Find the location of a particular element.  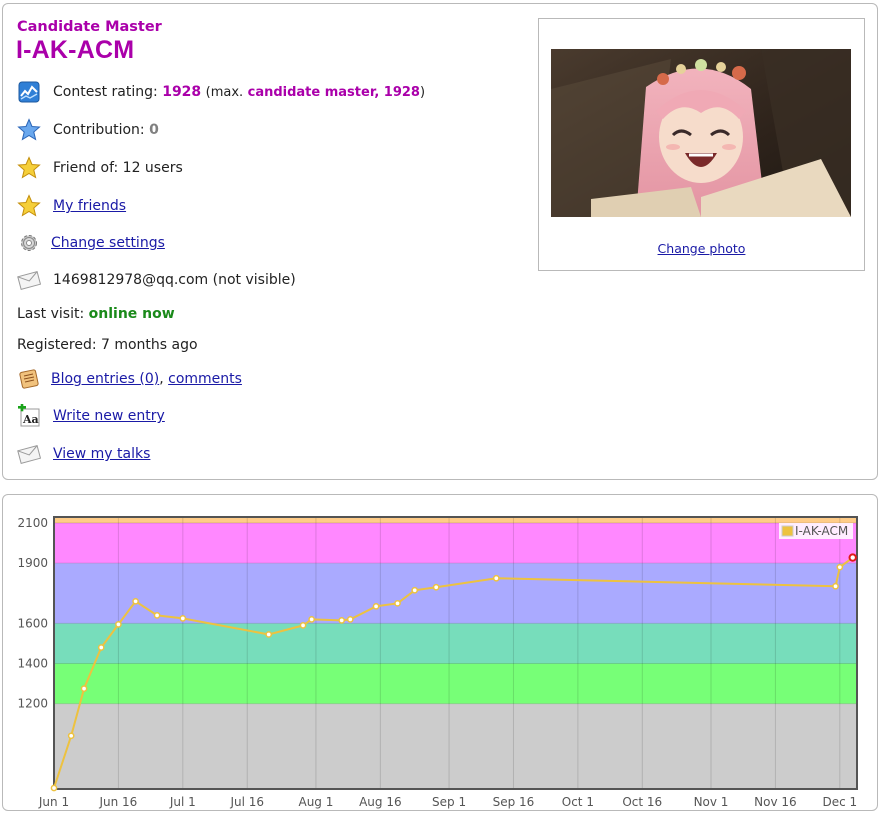

comments-link: comments is located at coordinates (205, 379).